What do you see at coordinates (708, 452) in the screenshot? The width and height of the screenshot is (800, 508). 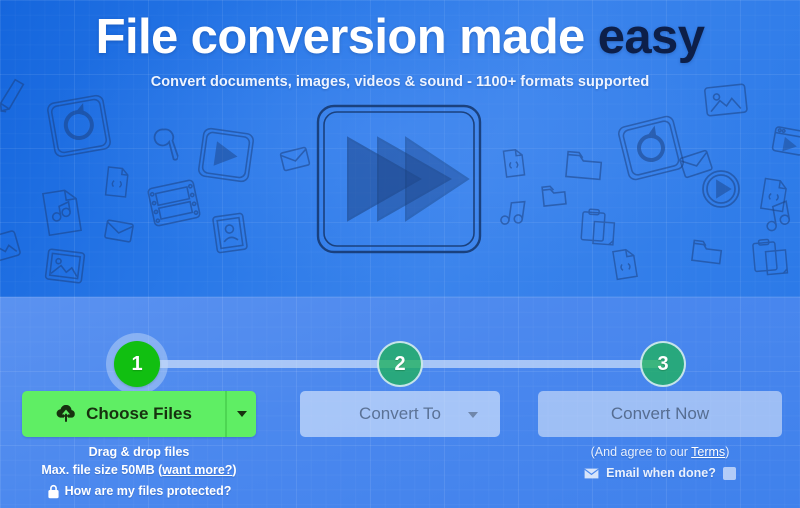 I see `terms-link: Terms` at bounding box center [708, 452].